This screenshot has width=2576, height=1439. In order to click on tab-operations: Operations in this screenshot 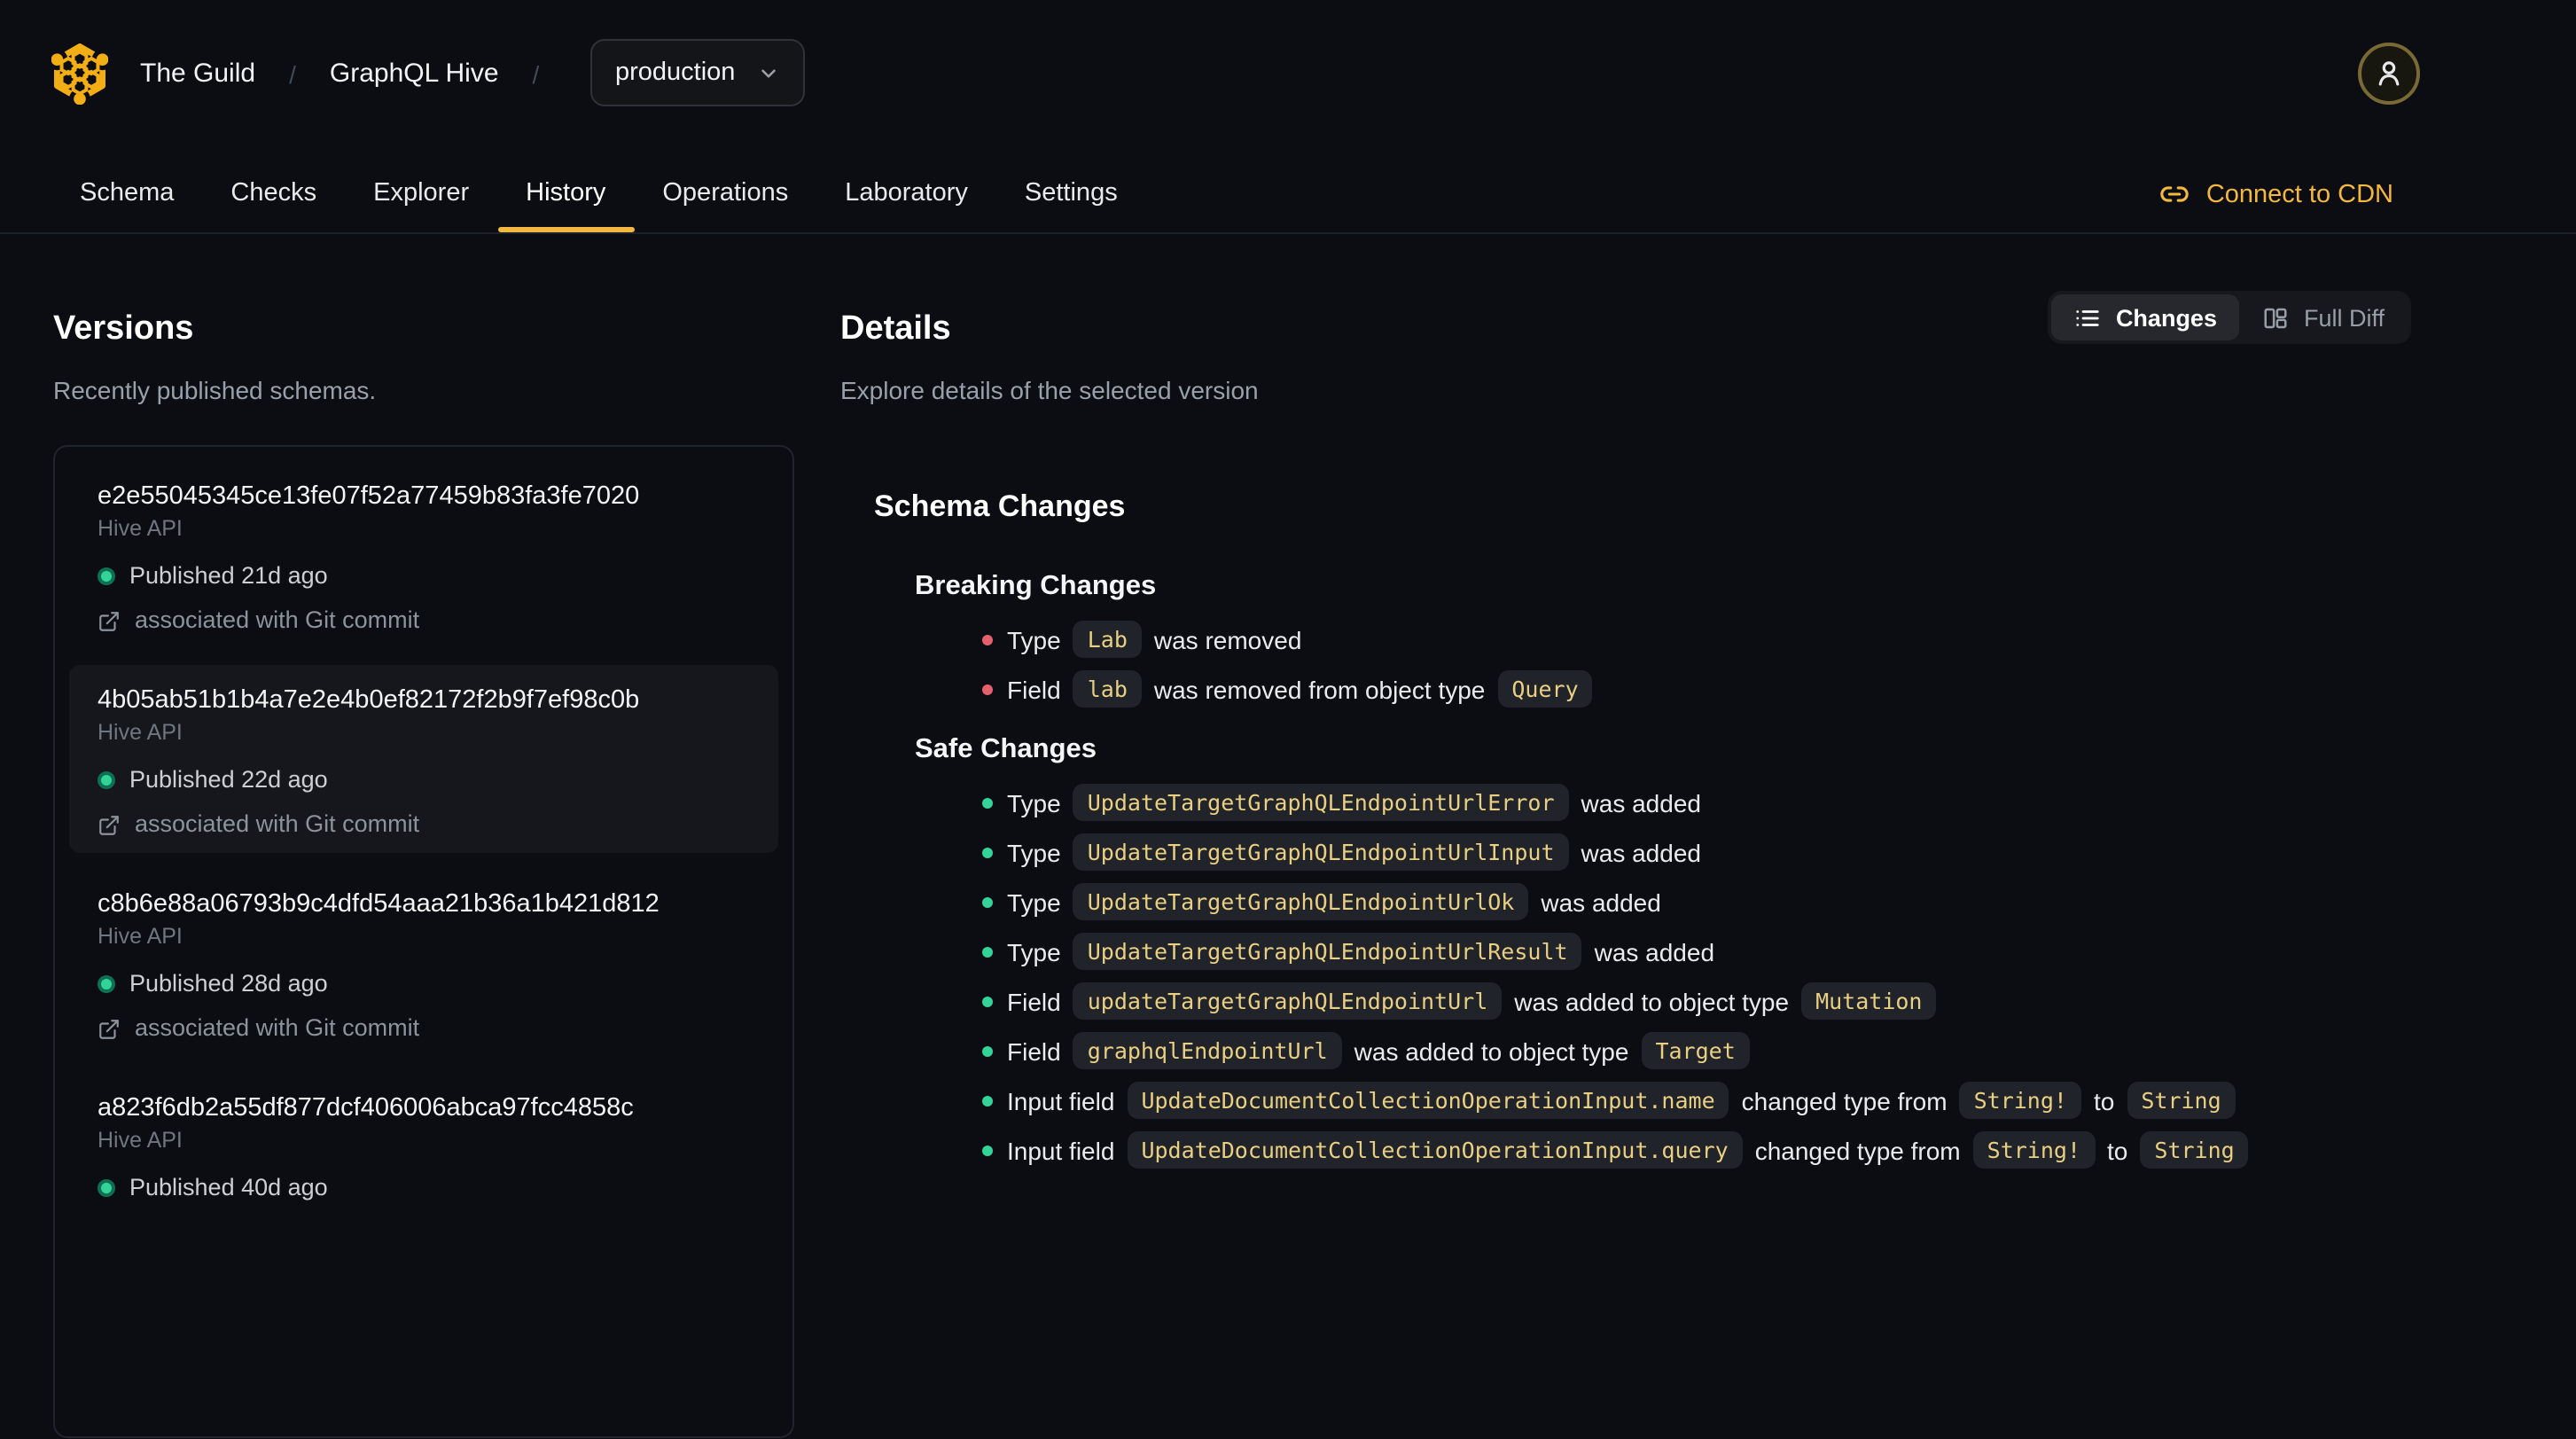, I will do `click(725, 193)`.